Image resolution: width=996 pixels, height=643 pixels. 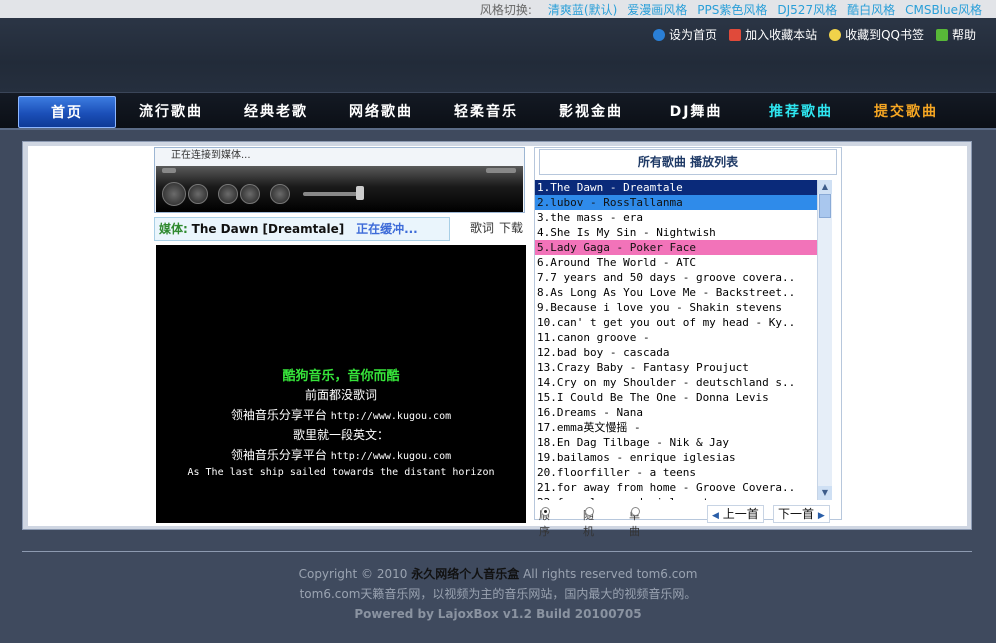 I want to click on playlist-title: 所有歌曲 播放列表, so click(x=688, y=162).